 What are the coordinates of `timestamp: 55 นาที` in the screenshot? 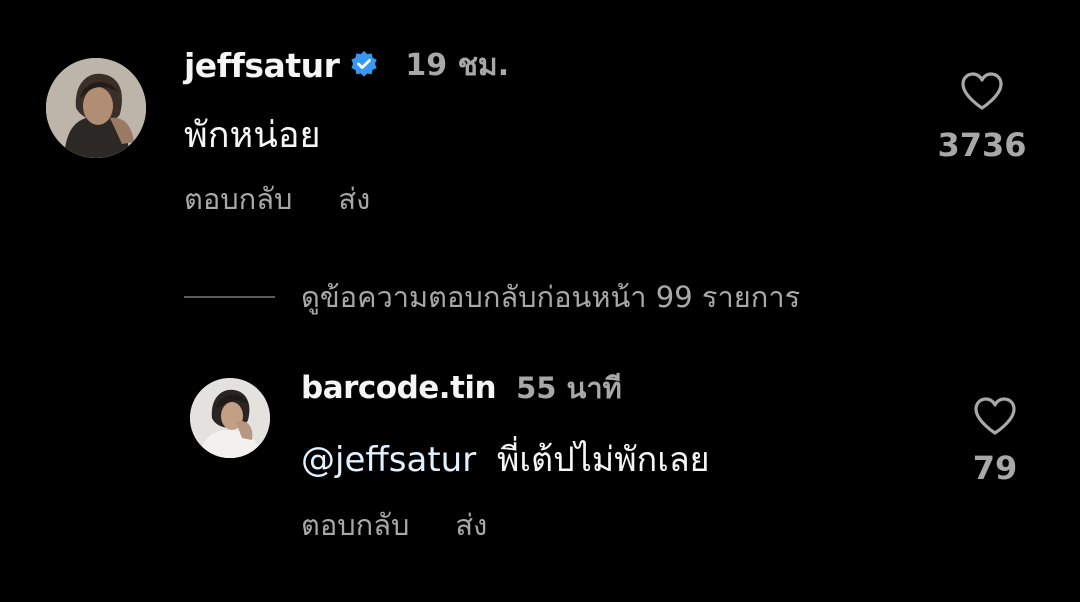 It's located at (569, 388).